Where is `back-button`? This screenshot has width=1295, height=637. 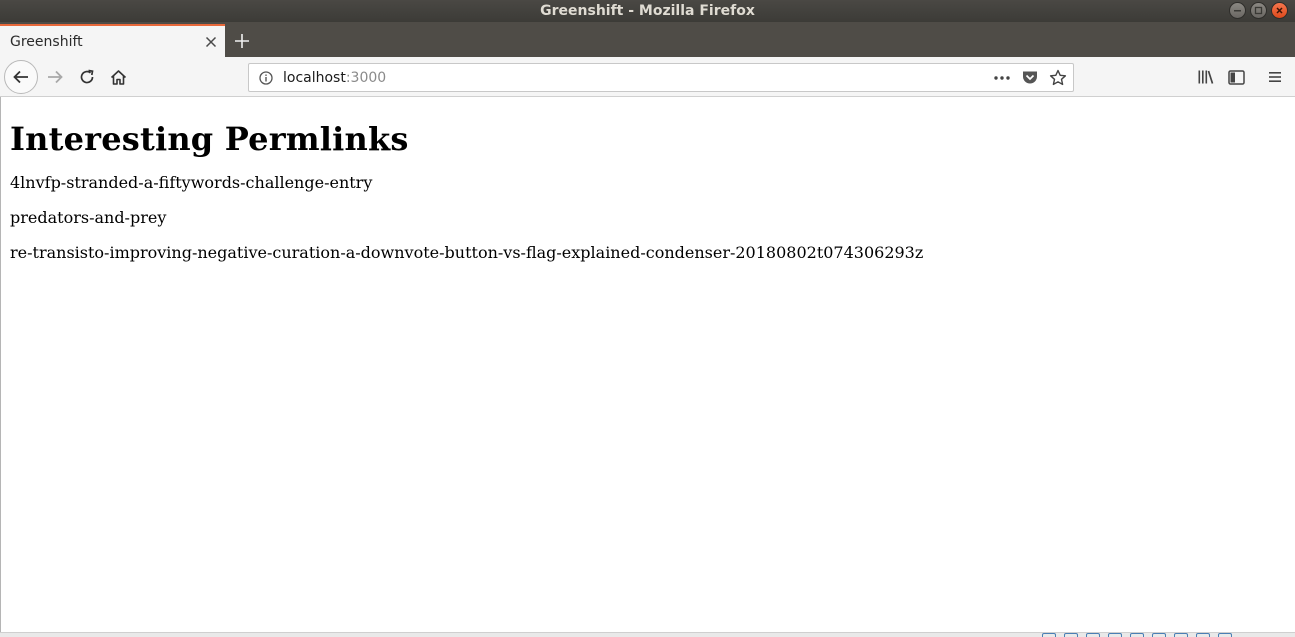
back-button is located at coordinates (21, 77).